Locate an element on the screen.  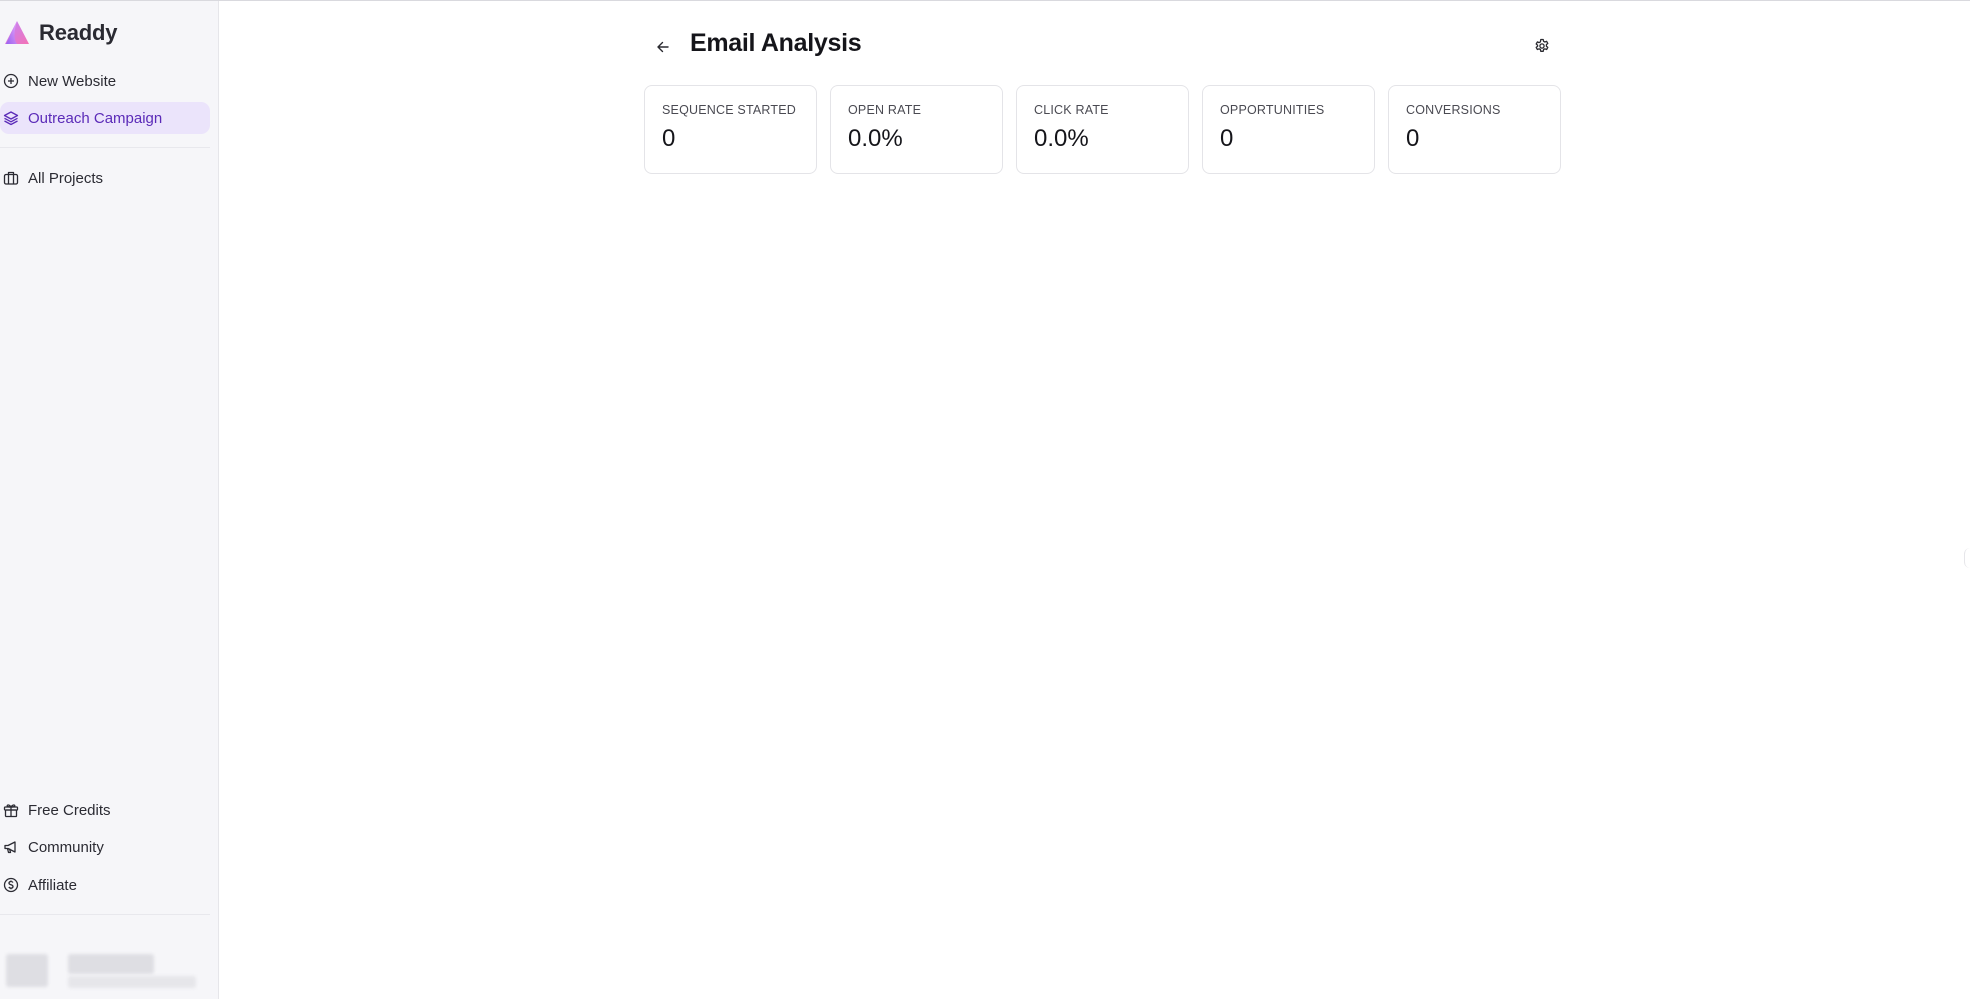
stat-label: CLICK RATE is located at coordinates (1071, 110).